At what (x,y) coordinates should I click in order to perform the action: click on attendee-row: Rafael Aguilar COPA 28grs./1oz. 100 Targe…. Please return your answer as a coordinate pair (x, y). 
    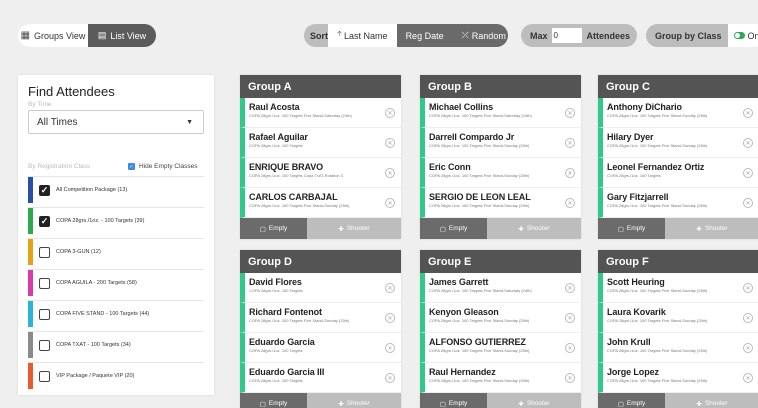
    Looking at the image, I should click on (320, 143).